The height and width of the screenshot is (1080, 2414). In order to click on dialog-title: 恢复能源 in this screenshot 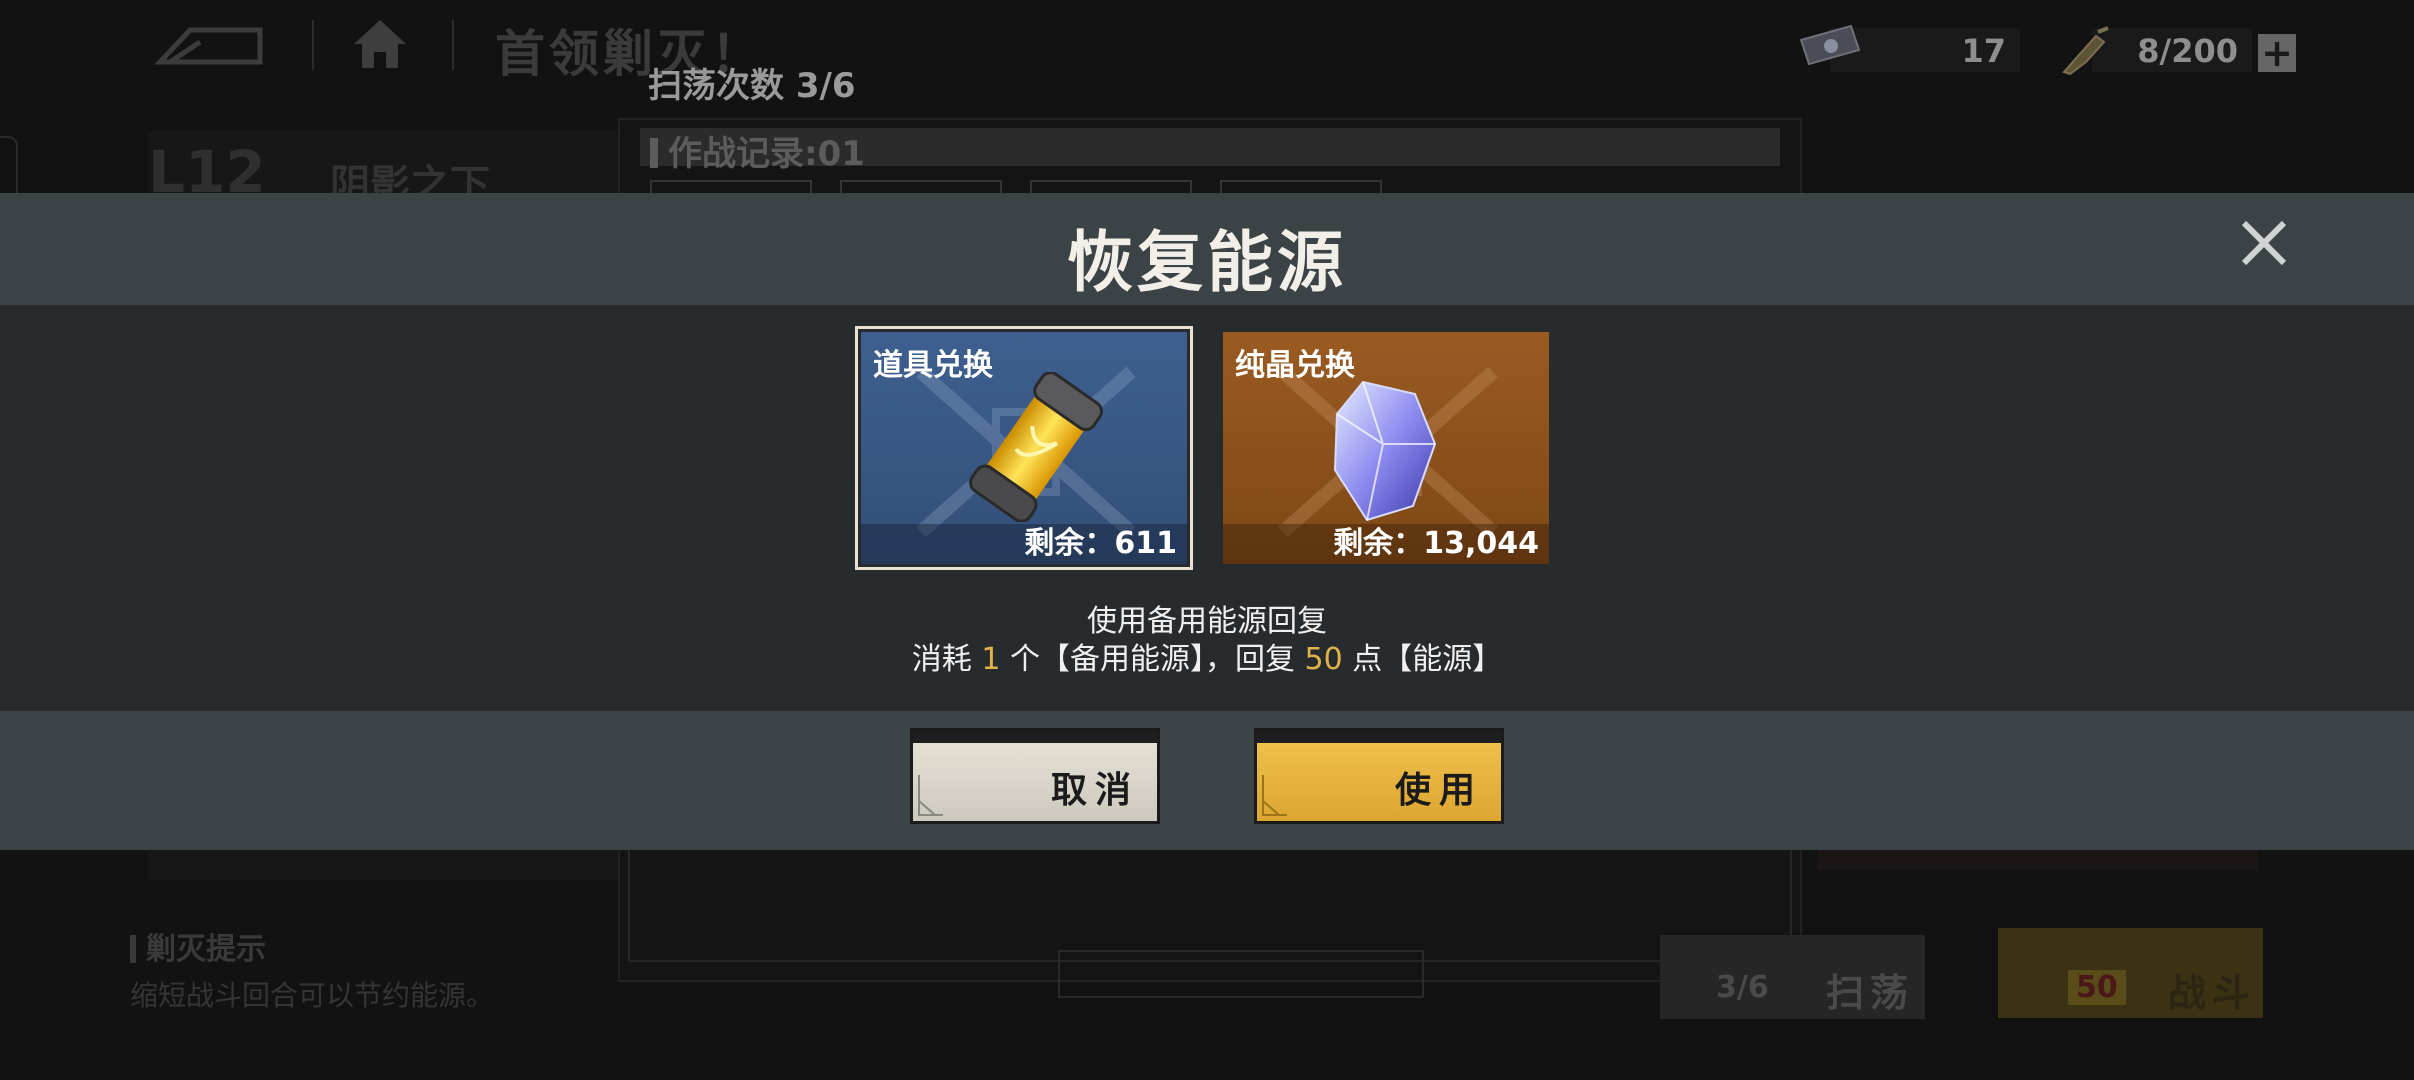, I will do `click(1207, 262)`.